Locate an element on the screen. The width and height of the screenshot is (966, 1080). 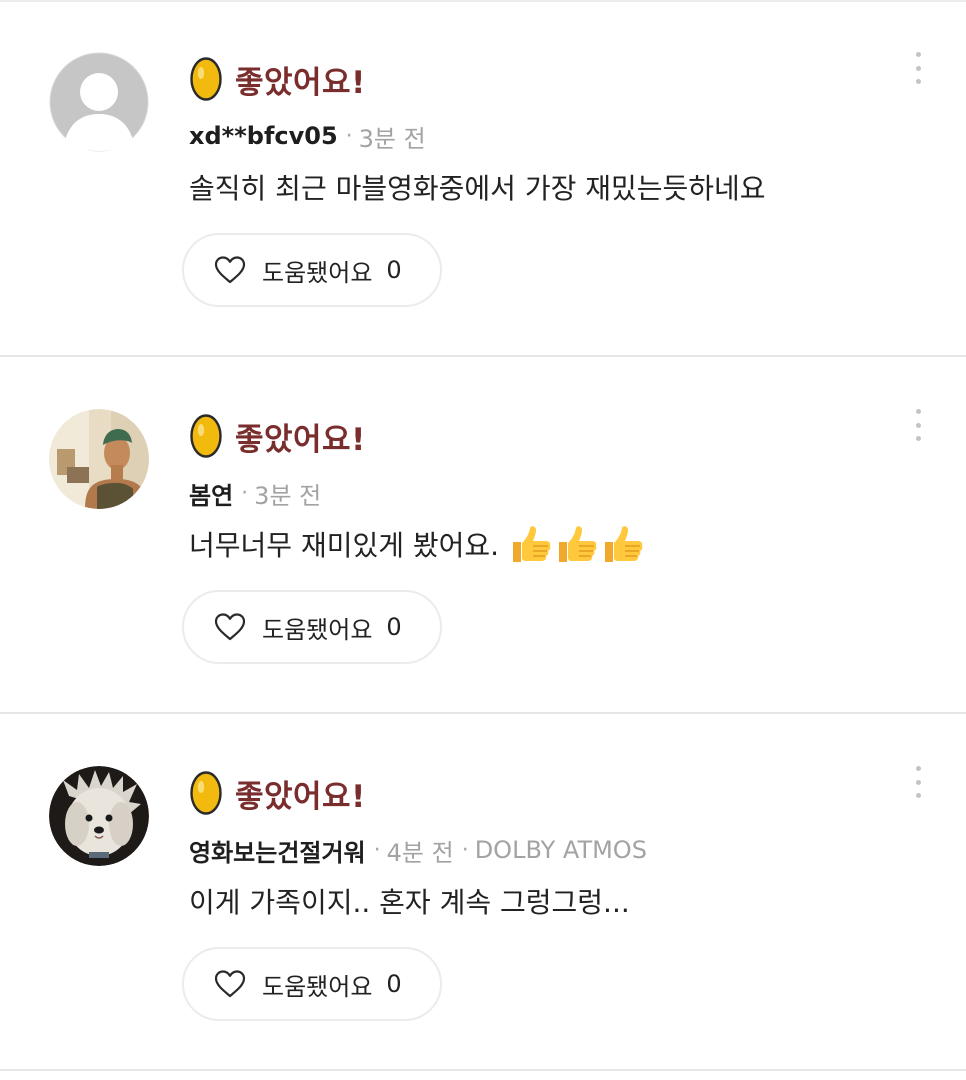
username: 봄연 is located at coordinates (211, 493).